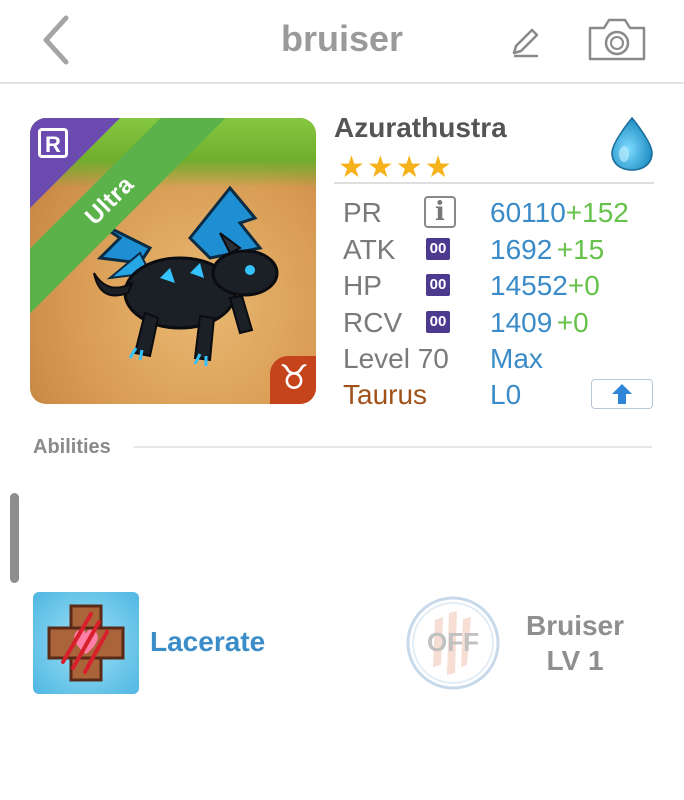 The height and width of the screenshot is (800, 684). I want to click on stat-value-row-pr: 60110+152, so click(559, 213).